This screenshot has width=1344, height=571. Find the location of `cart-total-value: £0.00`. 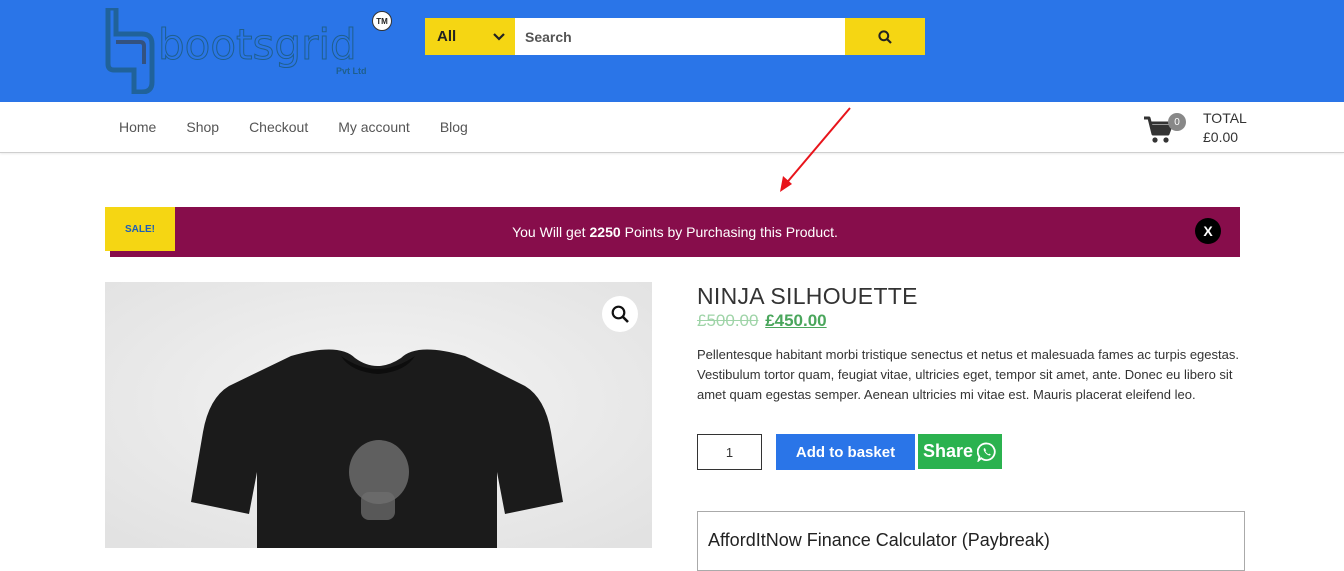

cart-total-value: £0.00 is located at coordinates (1221, 137).